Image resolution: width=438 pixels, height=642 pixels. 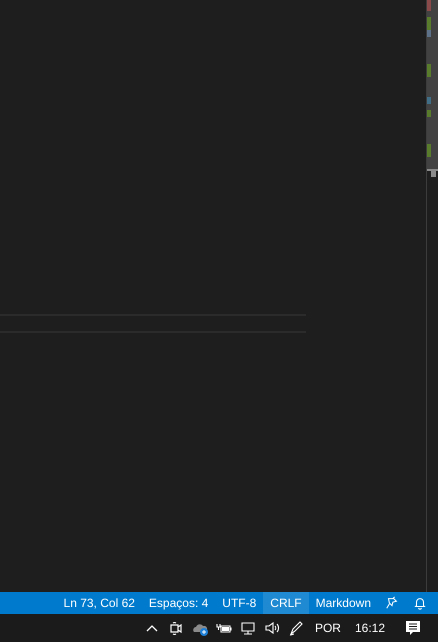 What do you see at coordinates (286, 603) in the screenshot?
I see `status-item: CRLF` at bounding box center [286, 603].